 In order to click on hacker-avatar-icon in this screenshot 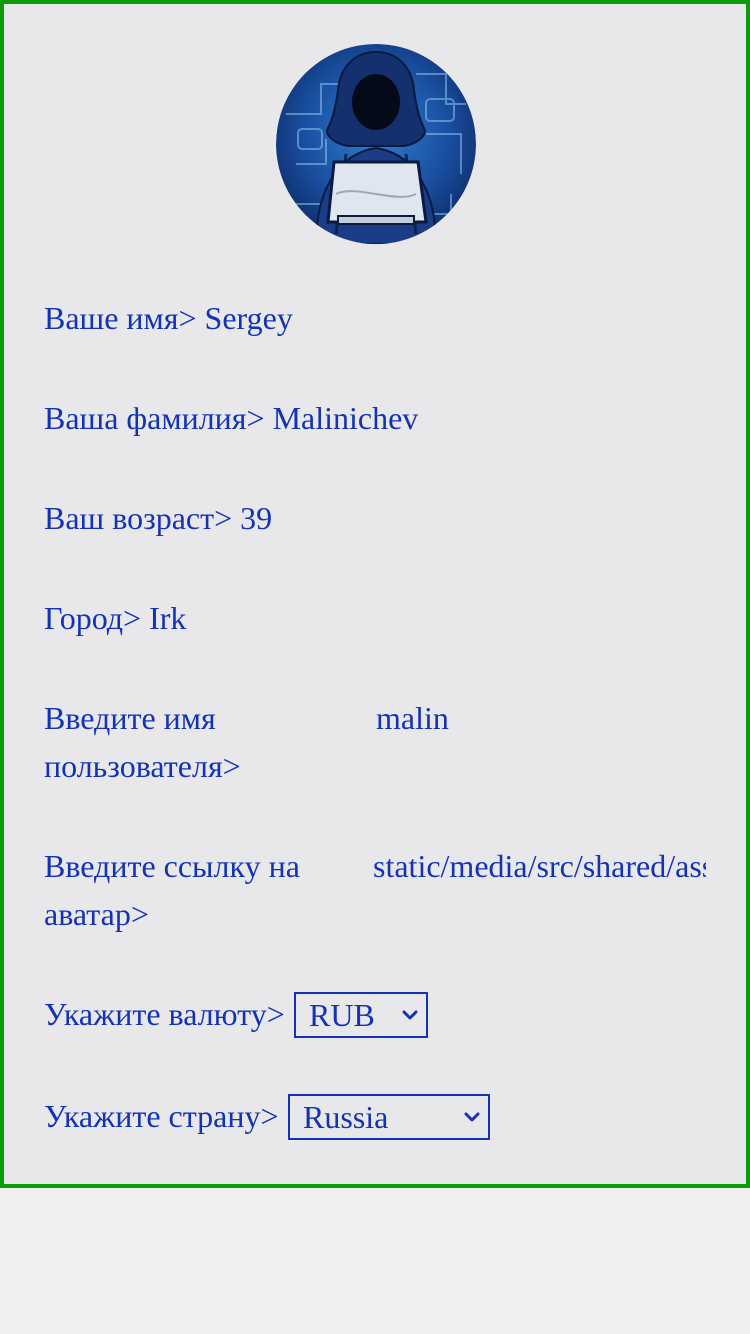, I will do `click(376, 144)`.